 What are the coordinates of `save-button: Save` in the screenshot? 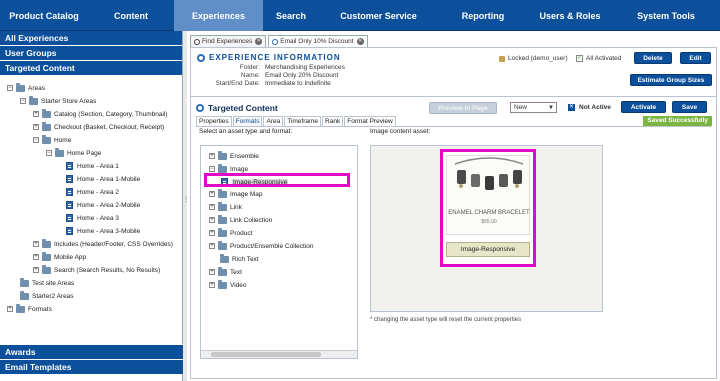 It's located at (689, 107).